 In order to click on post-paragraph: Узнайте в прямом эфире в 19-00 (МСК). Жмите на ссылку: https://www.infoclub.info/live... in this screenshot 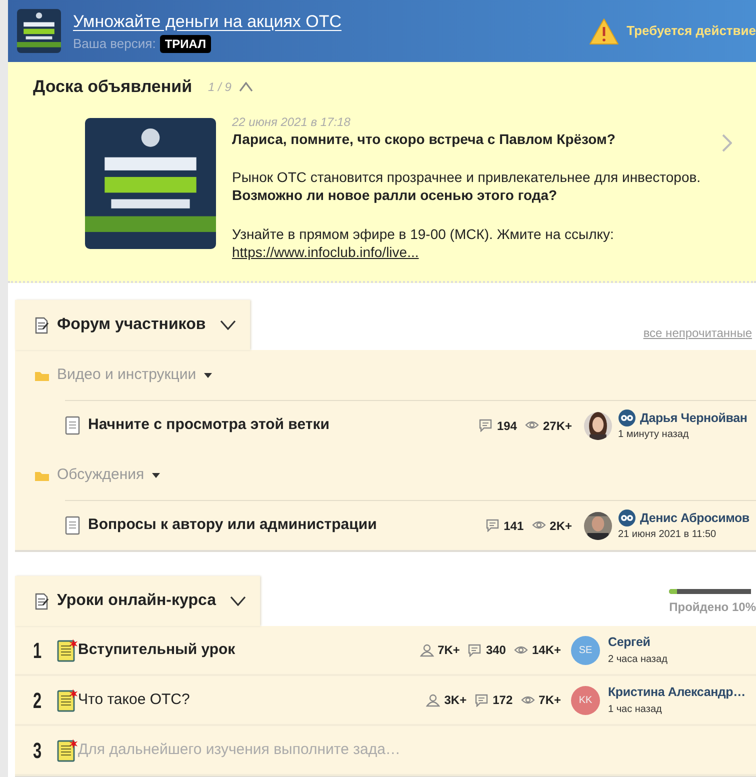, I will do `click(423, 243)`.